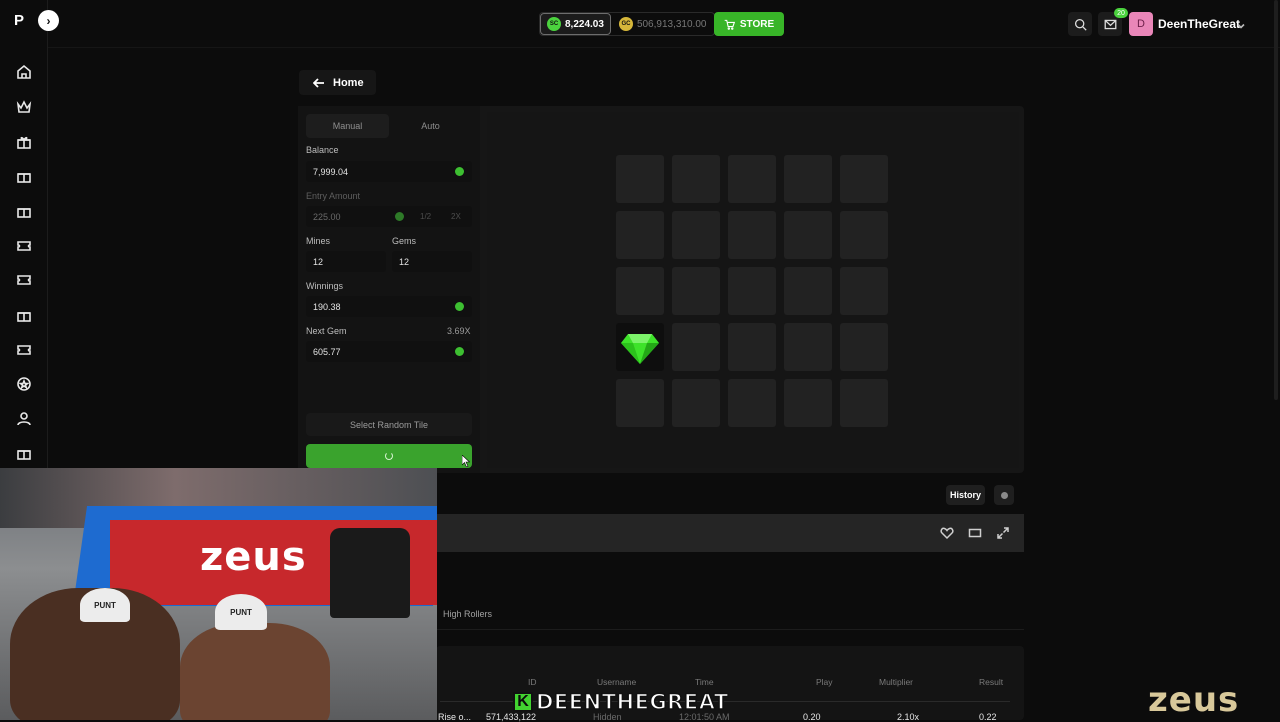 The width and height of the screenshot is (1280, 722). What do you see at coordinates (322, 150) in the screenshot?
I see `balance-label: Balance` at bounding box center [322, 150].